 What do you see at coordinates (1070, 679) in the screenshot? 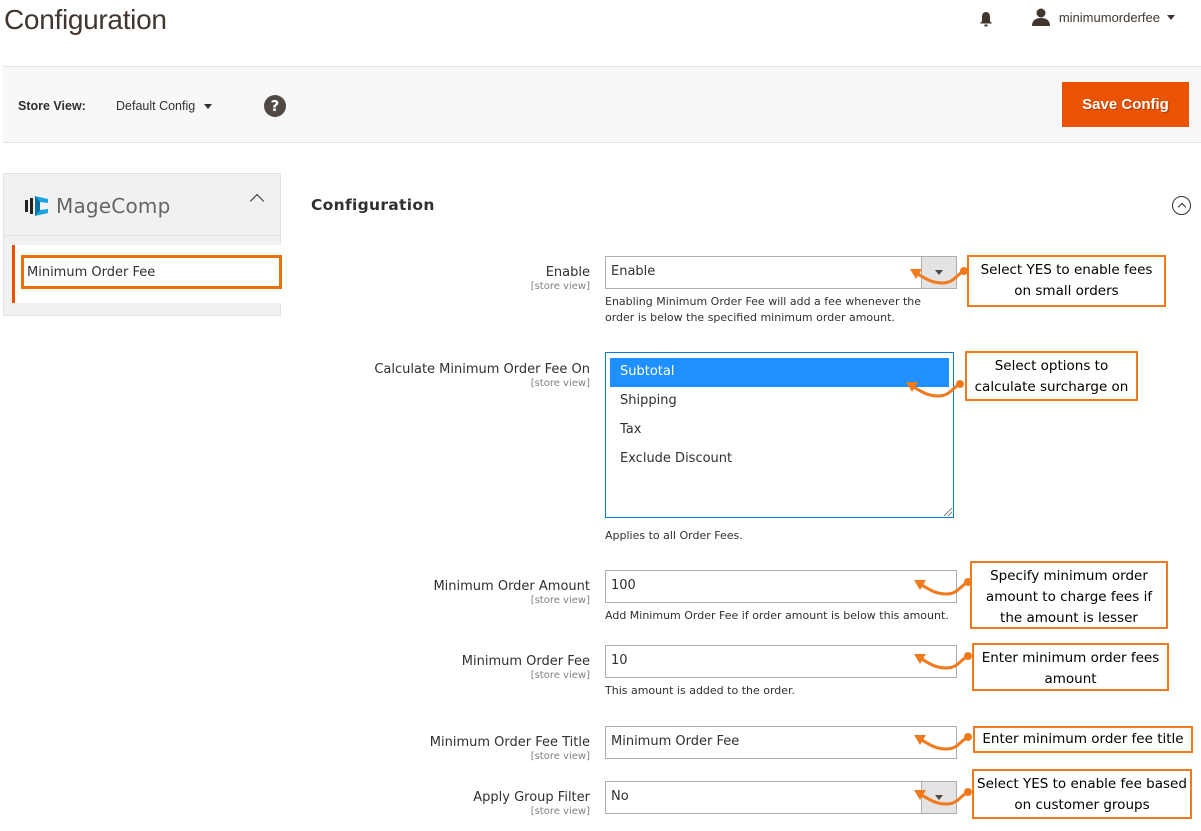
I see `annotation-line: amount` at bounding box center [1070, 679].